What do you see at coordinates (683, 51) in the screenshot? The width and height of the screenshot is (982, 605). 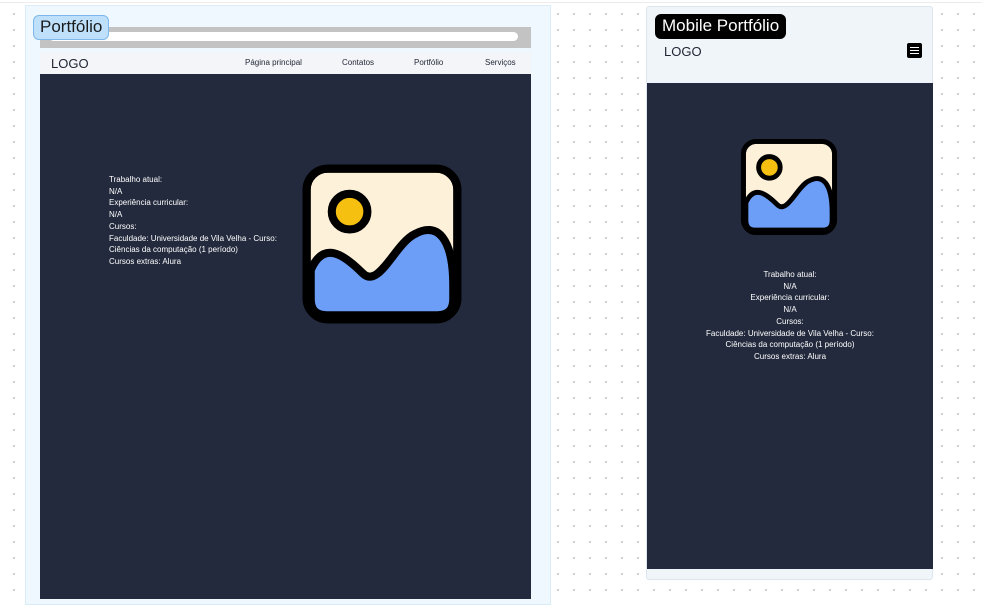 I see `mobile-logo: LOGO` at bounding box center [683, 51].